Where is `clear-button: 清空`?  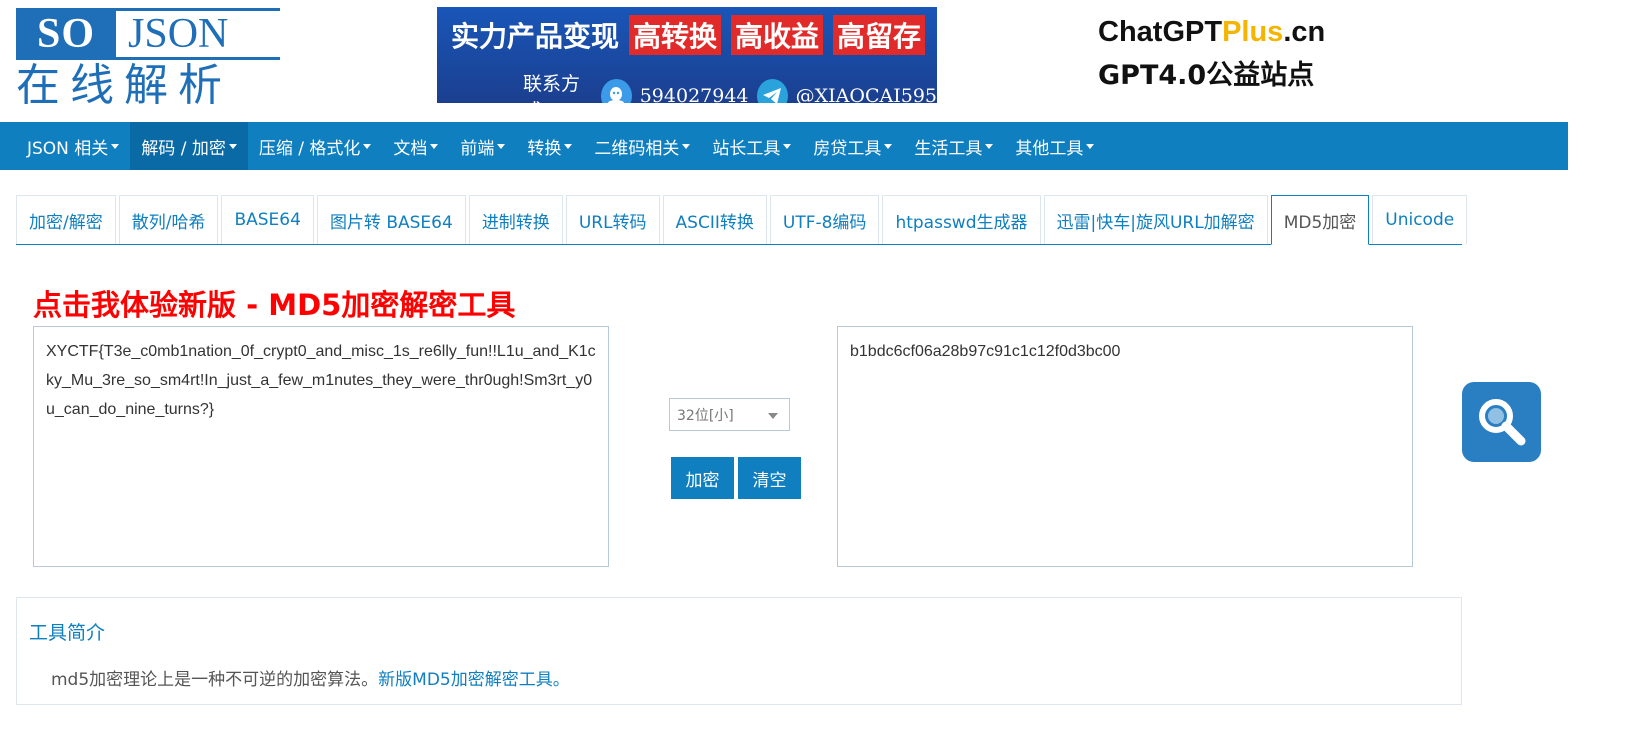
clear-button: 清空 is located at coordinates (769, 478).